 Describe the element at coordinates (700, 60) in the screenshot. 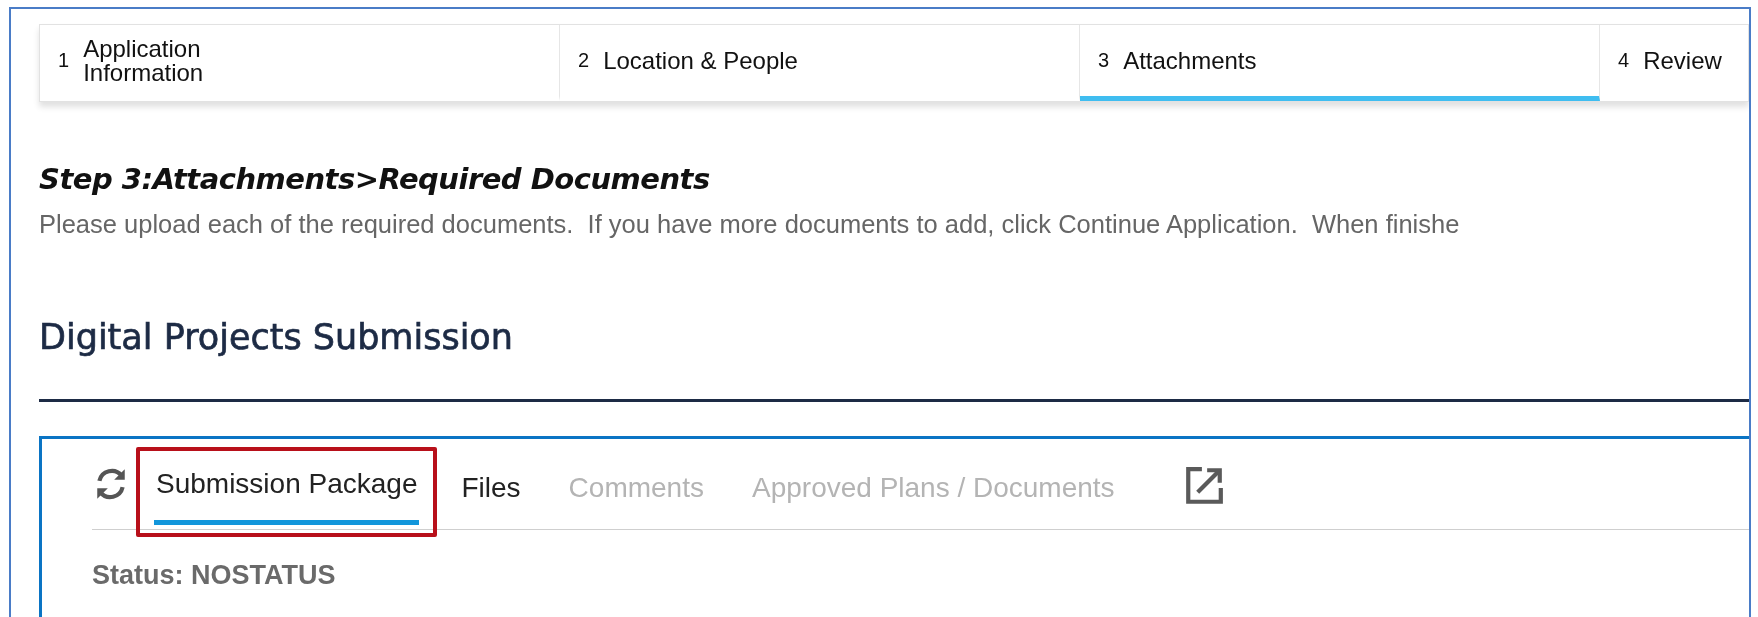

I see `step-label: Location & People` at that location.